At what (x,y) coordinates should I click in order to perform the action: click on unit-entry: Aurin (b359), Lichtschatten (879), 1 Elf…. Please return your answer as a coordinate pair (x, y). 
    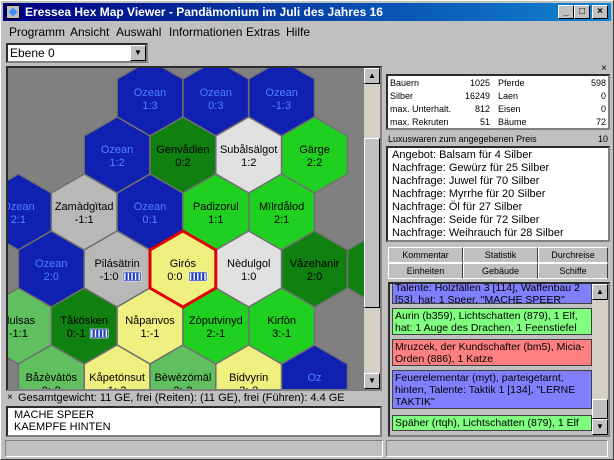
    Looking at the image, I should click on (492, 321).